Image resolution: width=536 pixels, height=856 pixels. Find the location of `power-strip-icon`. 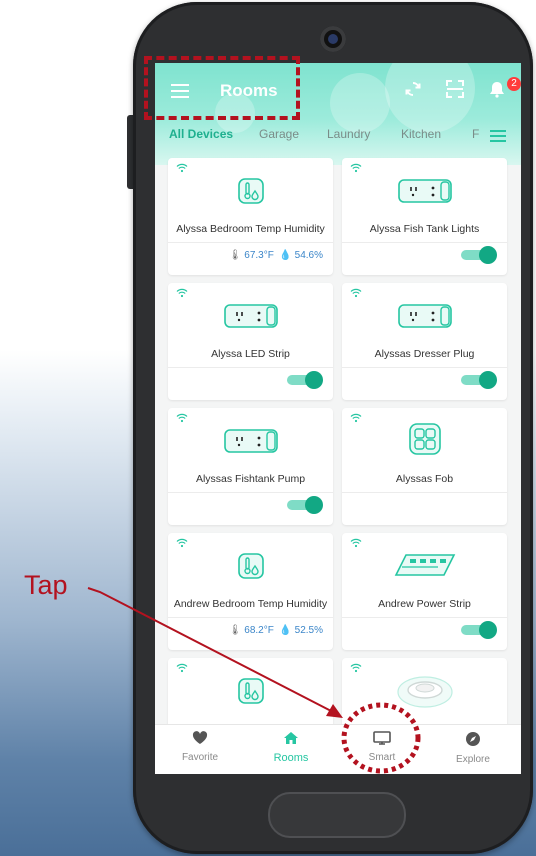

power-strip-icon is located at coordinates (424, 569).